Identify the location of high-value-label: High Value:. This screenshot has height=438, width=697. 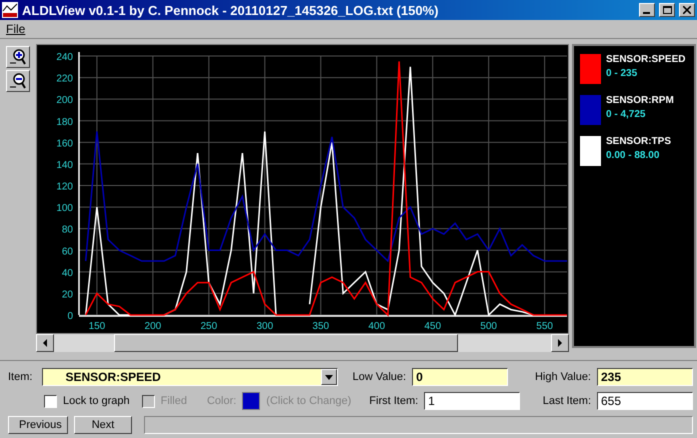
(562, 377).